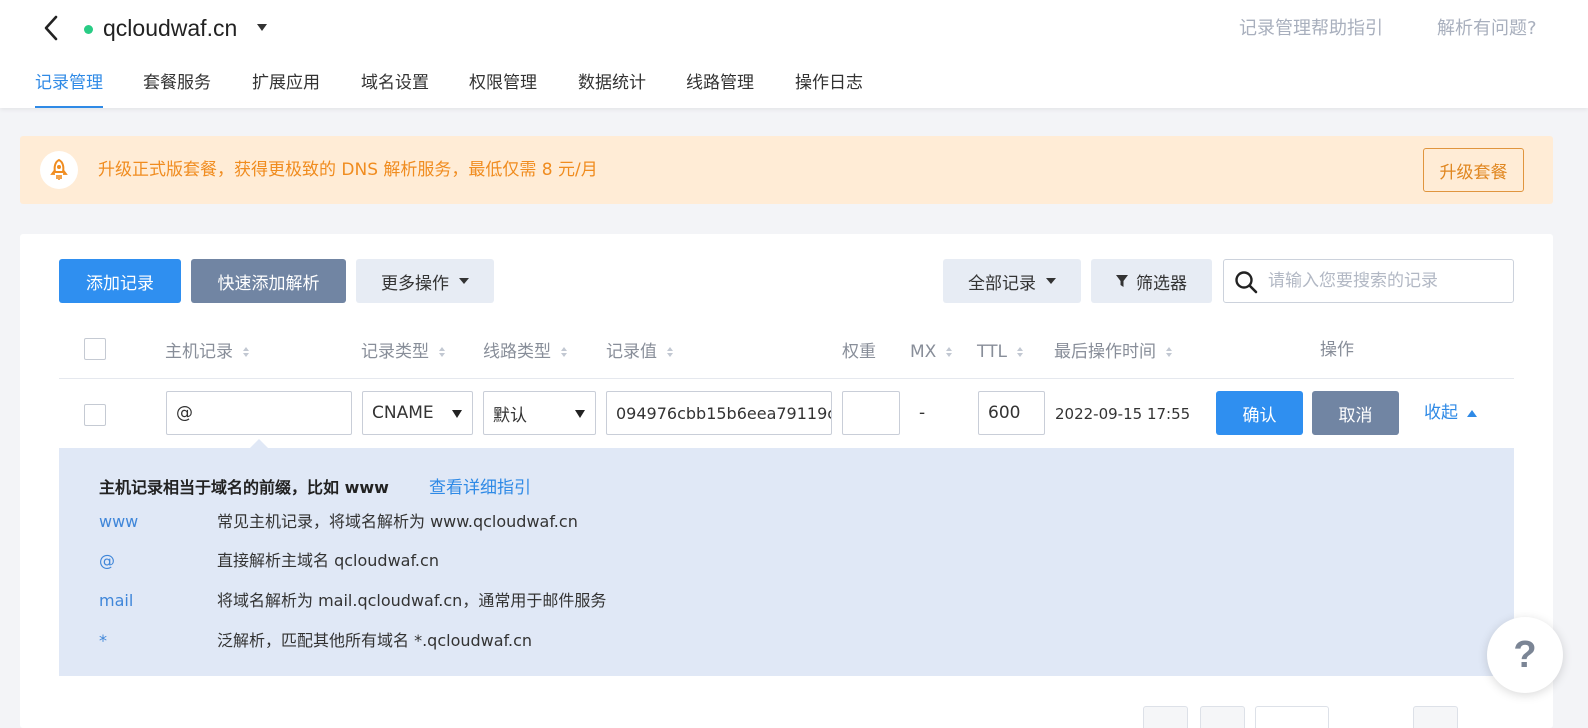  Describe the element at coordinates (922, 413) in the screenshot. I see `mx-value: -` at that location.